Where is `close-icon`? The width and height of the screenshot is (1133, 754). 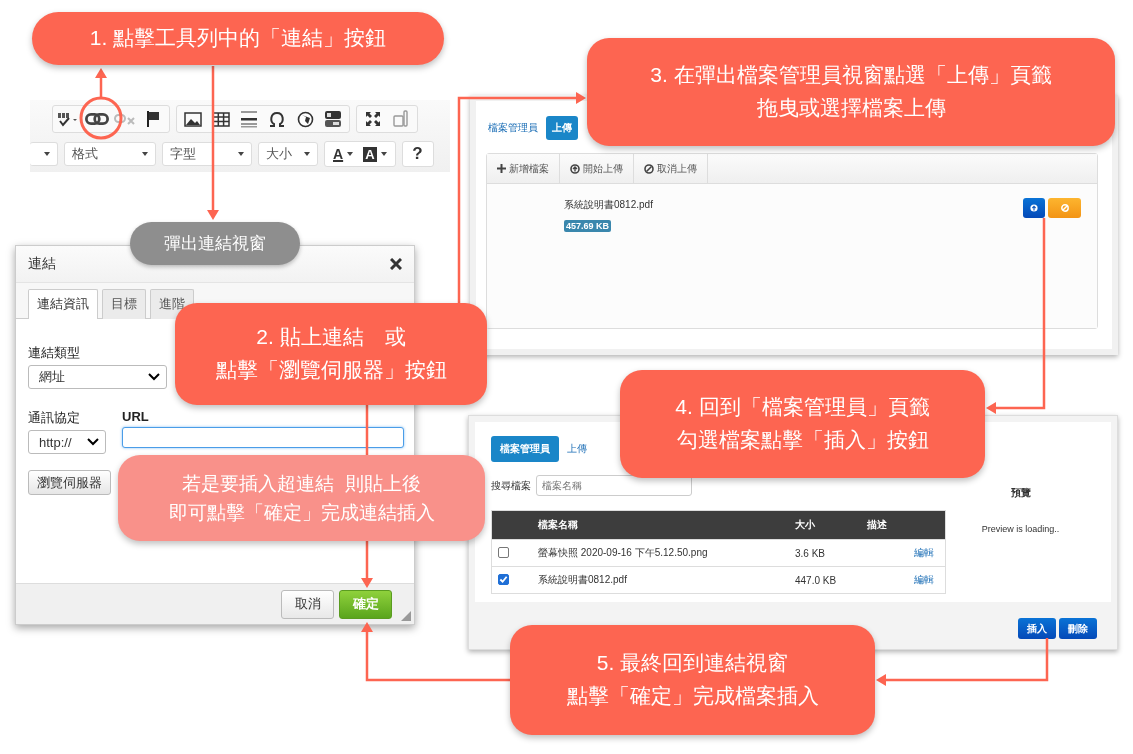 close-icon is located at coordinates (396, 264).